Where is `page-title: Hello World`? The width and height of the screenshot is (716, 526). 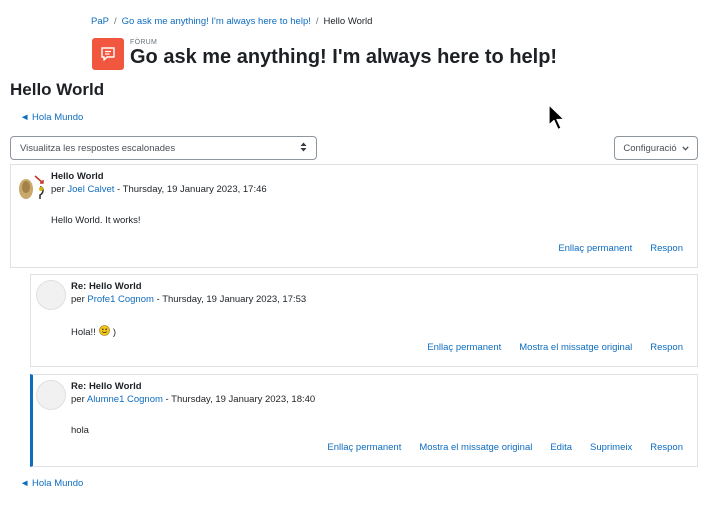
page-title: Hello World is located at coordinates (57, 89).